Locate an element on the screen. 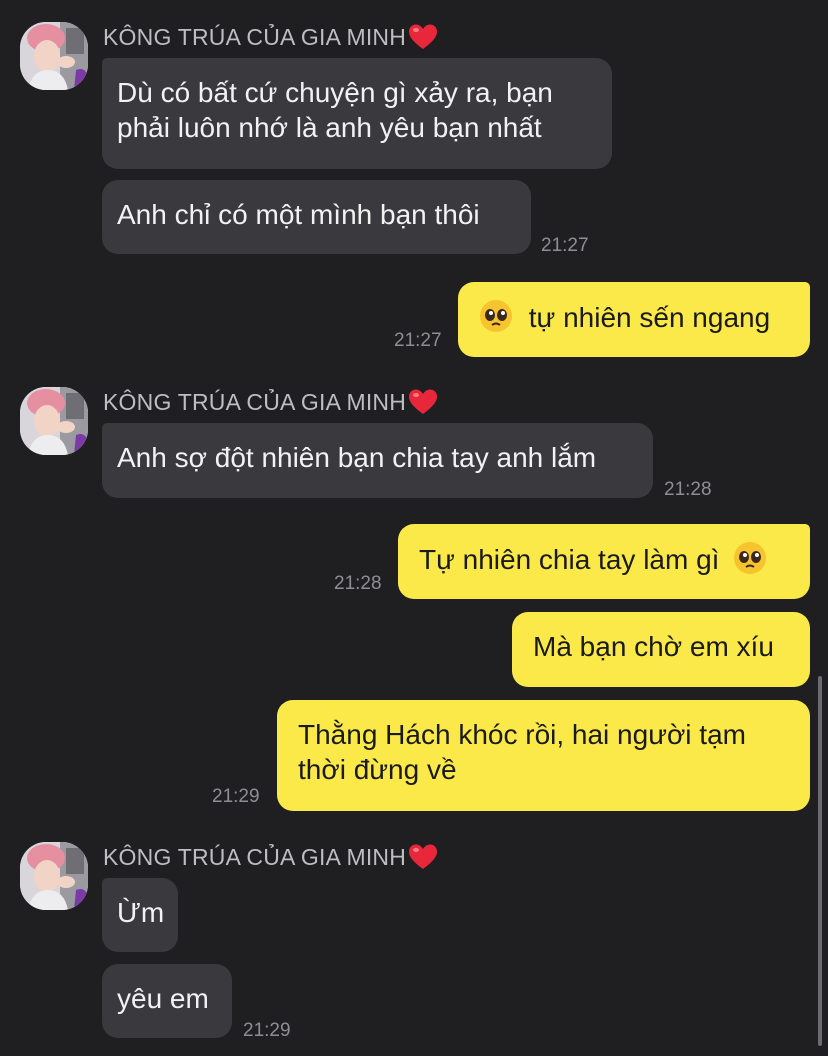 The height and width of the screenshot is (1056, 828). message-text: tự nhiên sến ngang is located at coordinates (649, 317).